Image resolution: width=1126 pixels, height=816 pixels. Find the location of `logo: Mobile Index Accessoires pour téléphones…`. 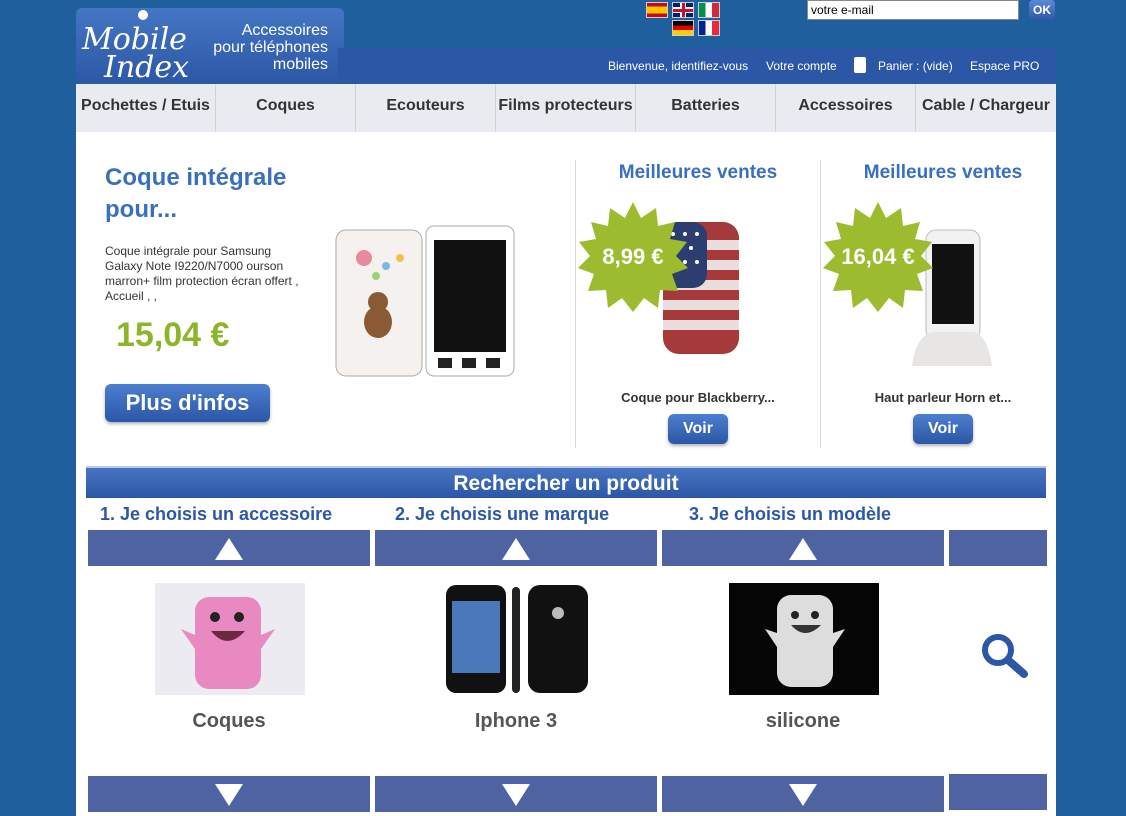

logo: Mobile Index Accessoires pour téléphones… is located at coordinates (210, 46).